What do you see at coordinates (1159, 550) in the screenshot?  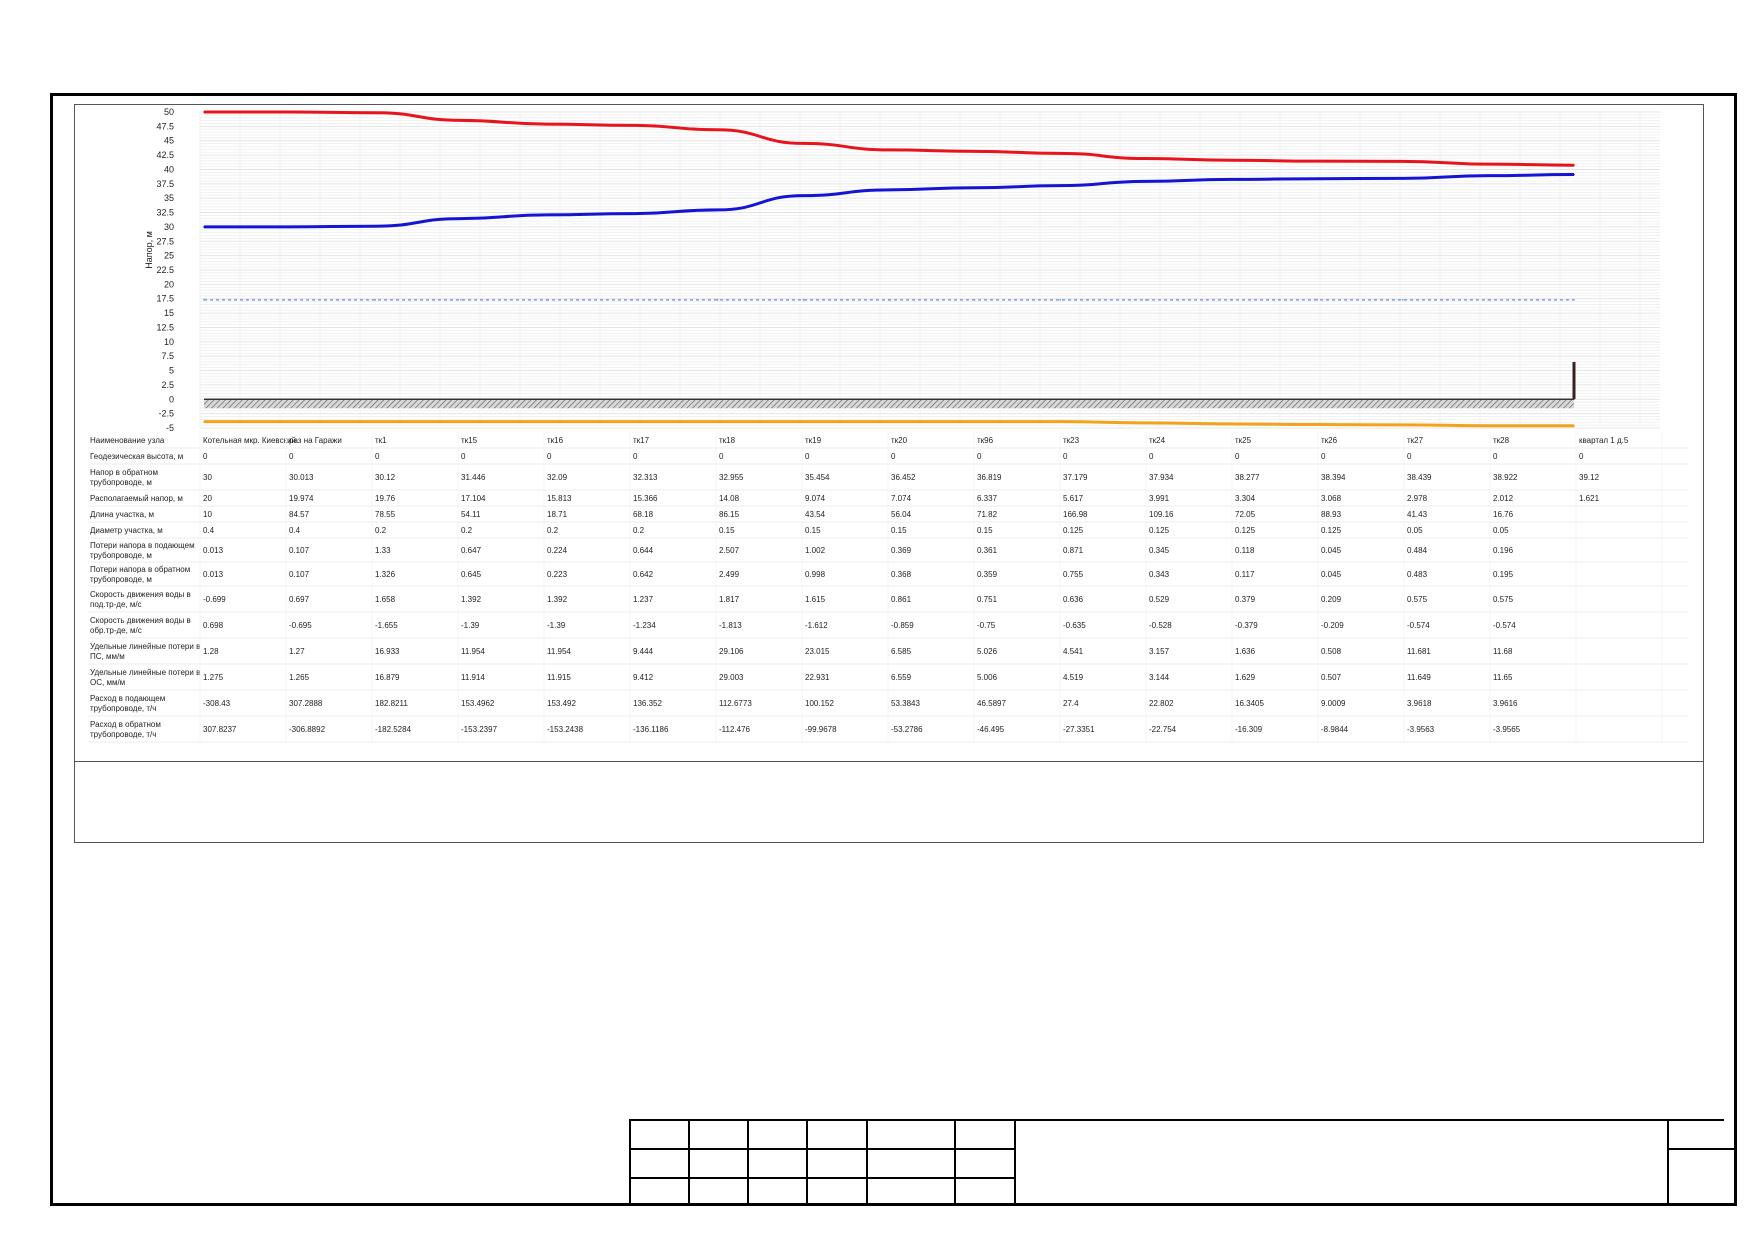 I see `table-cell: 0.345` at bounding box center [1159, 550].